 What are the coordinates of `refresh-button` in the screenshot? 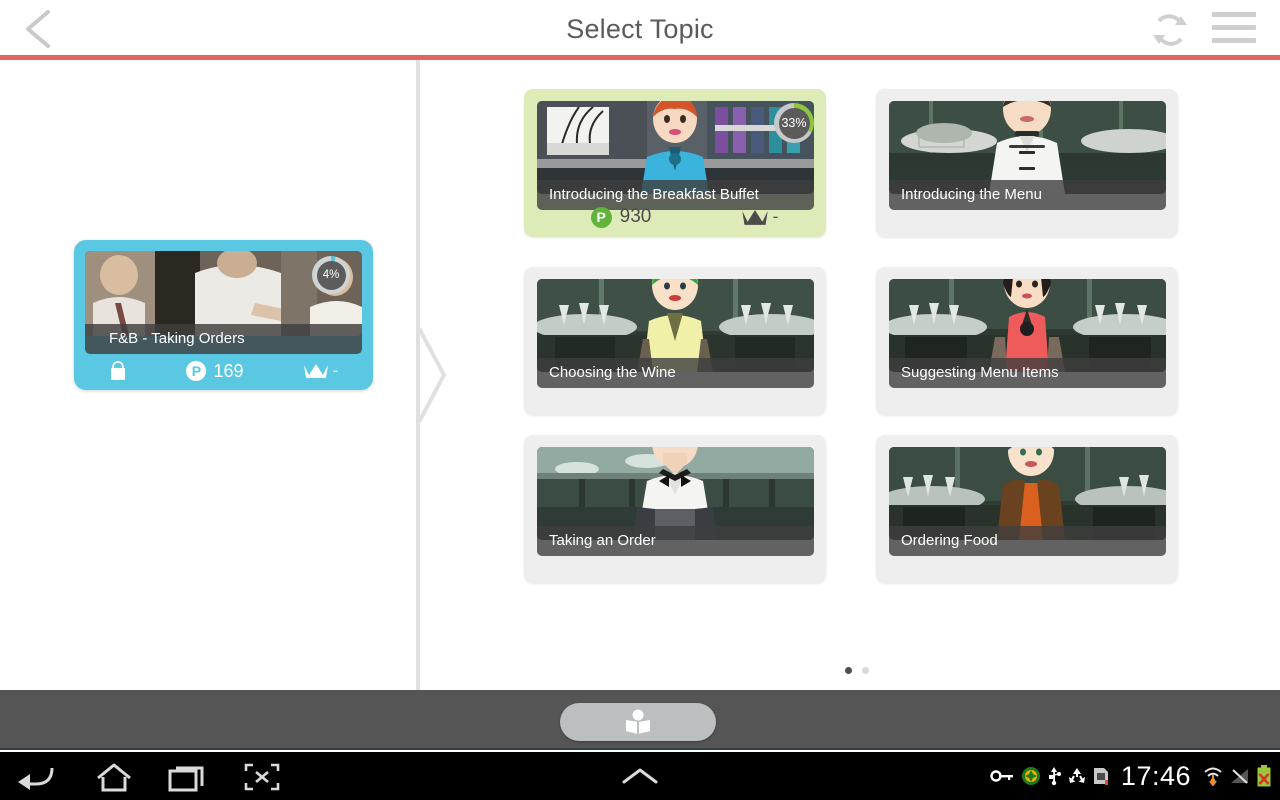 It's located at (1170, 30).